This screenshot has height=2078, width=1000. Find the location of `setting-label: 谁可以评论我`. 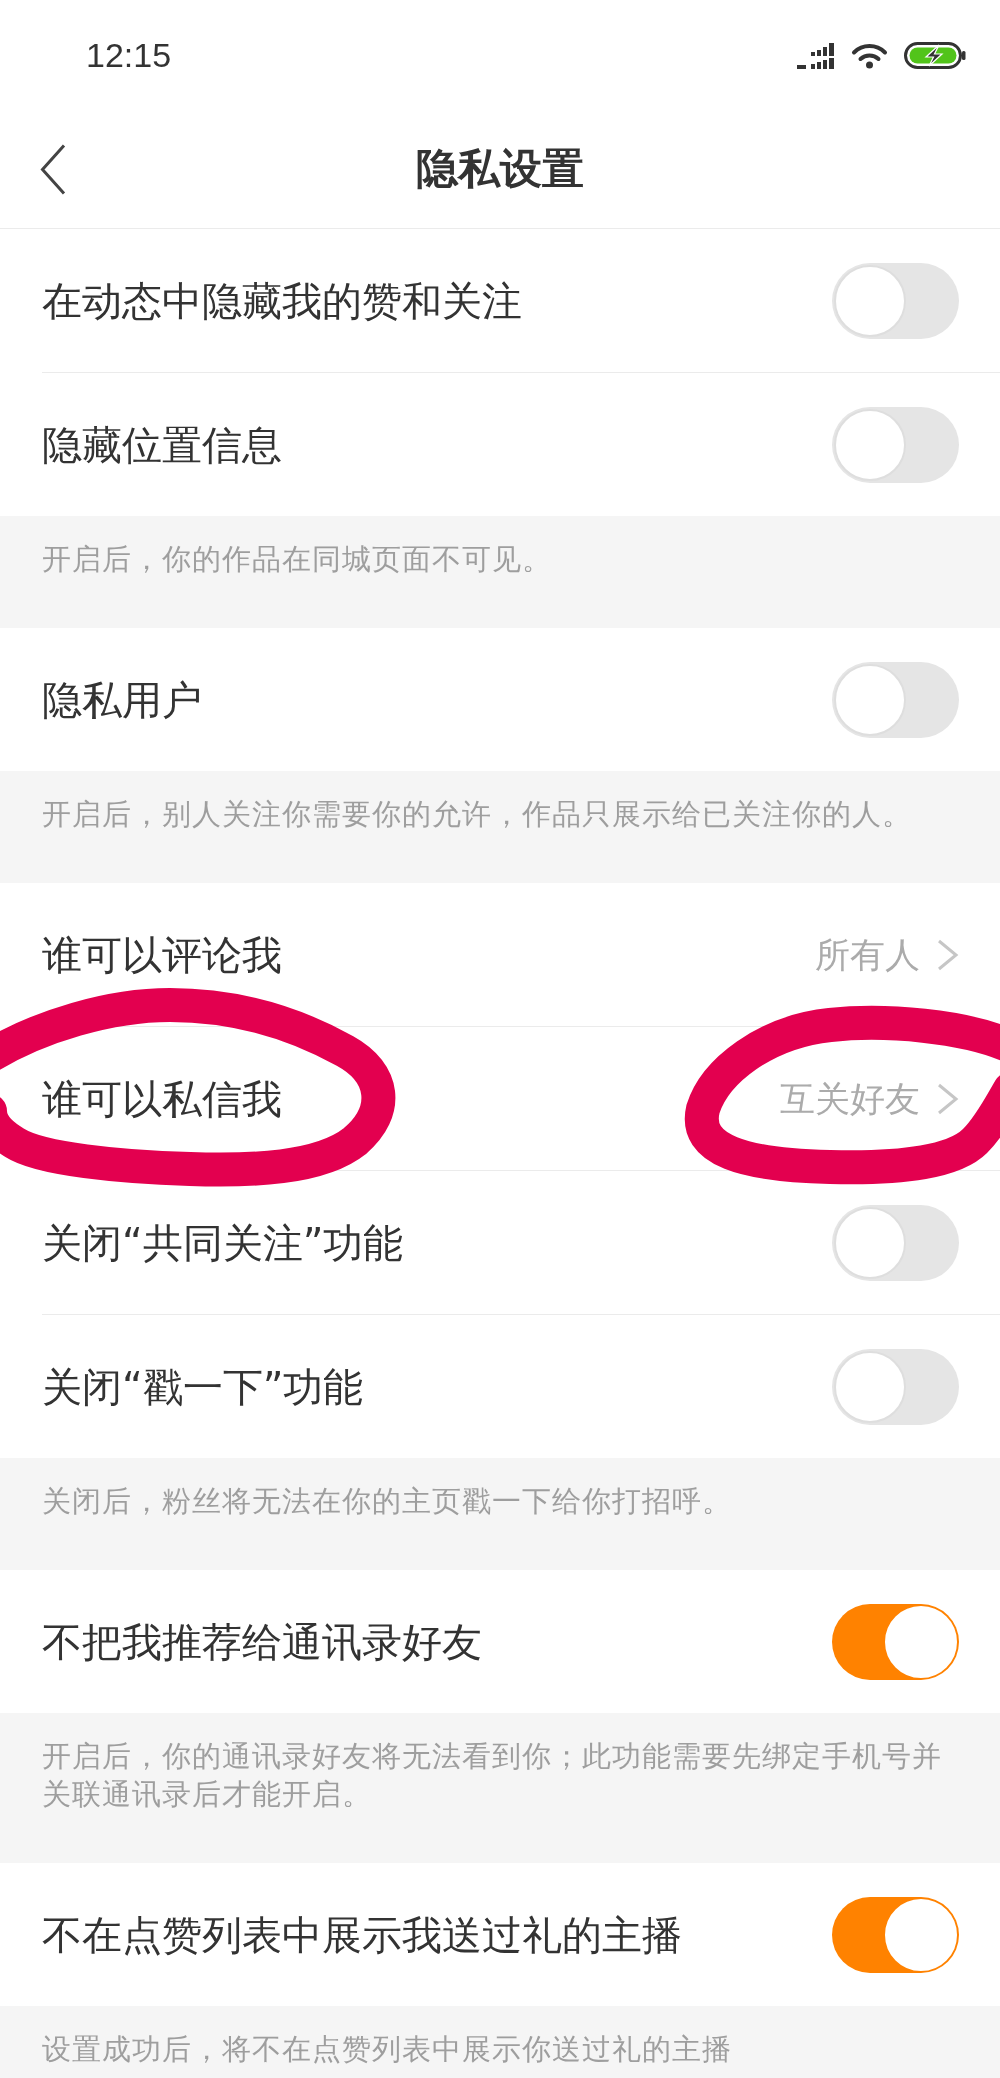

setting-label: 谁可以评论我 is located at coordinates (162, 954).